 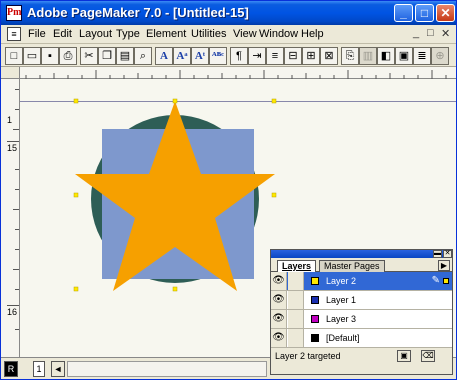 I want to click on find-icon: ⌕, so click(x=143, y=56).